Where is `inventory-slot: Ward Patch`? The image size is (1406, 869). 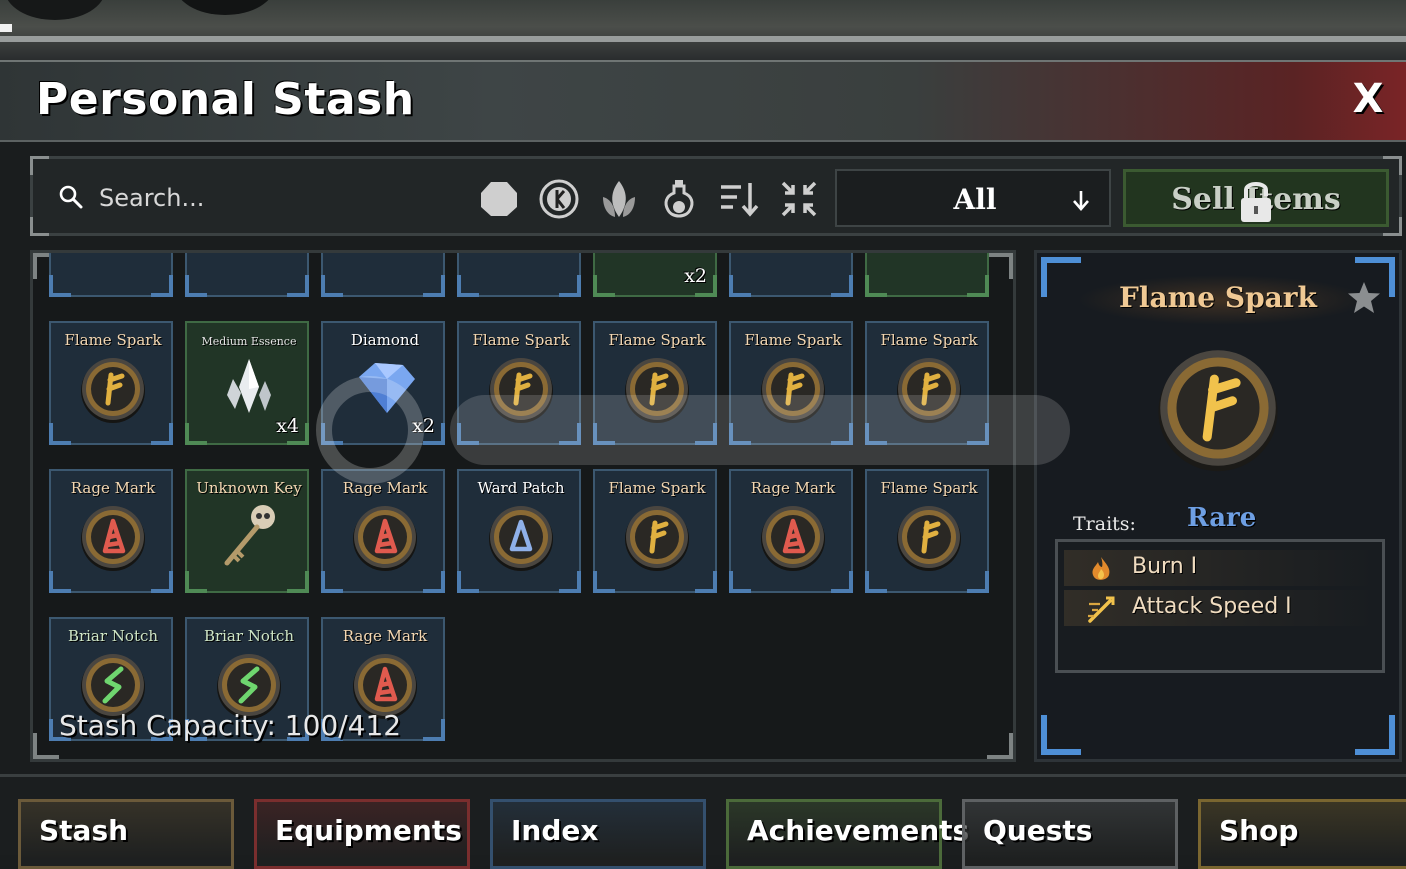
inventory-slot: Ward Patch is located at coordinates (519, 531).